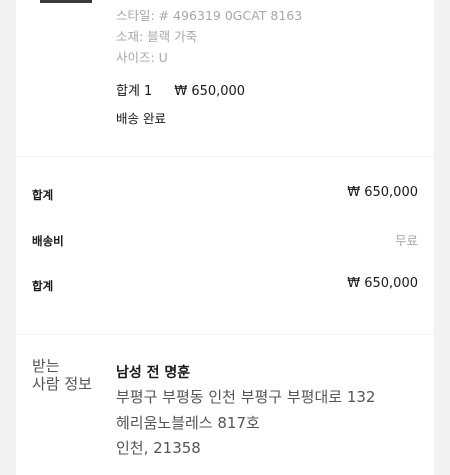 The height and width of the screenshot is (475, 450). I want to click on delivery-status: 배송 완료, so click(141, 118).